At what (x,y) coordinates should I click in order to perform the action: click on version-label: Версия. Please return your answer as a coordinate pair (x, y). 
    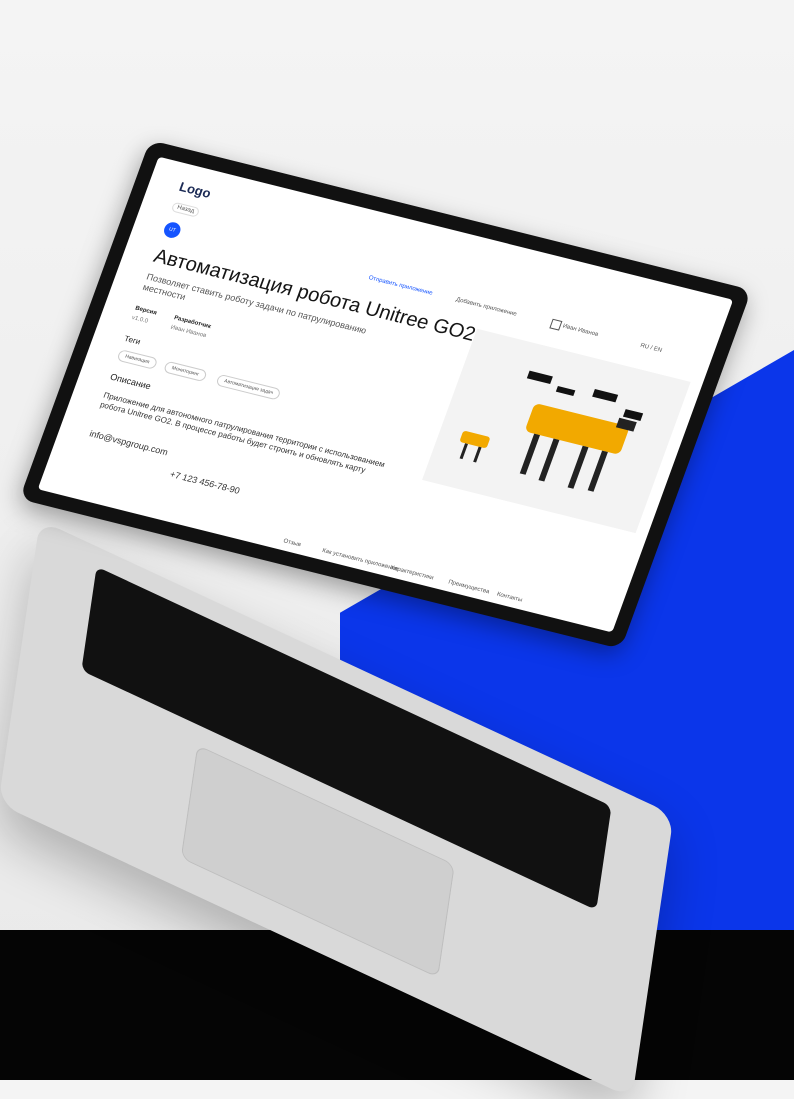
    Looking at the image, I should click on (146, 311).